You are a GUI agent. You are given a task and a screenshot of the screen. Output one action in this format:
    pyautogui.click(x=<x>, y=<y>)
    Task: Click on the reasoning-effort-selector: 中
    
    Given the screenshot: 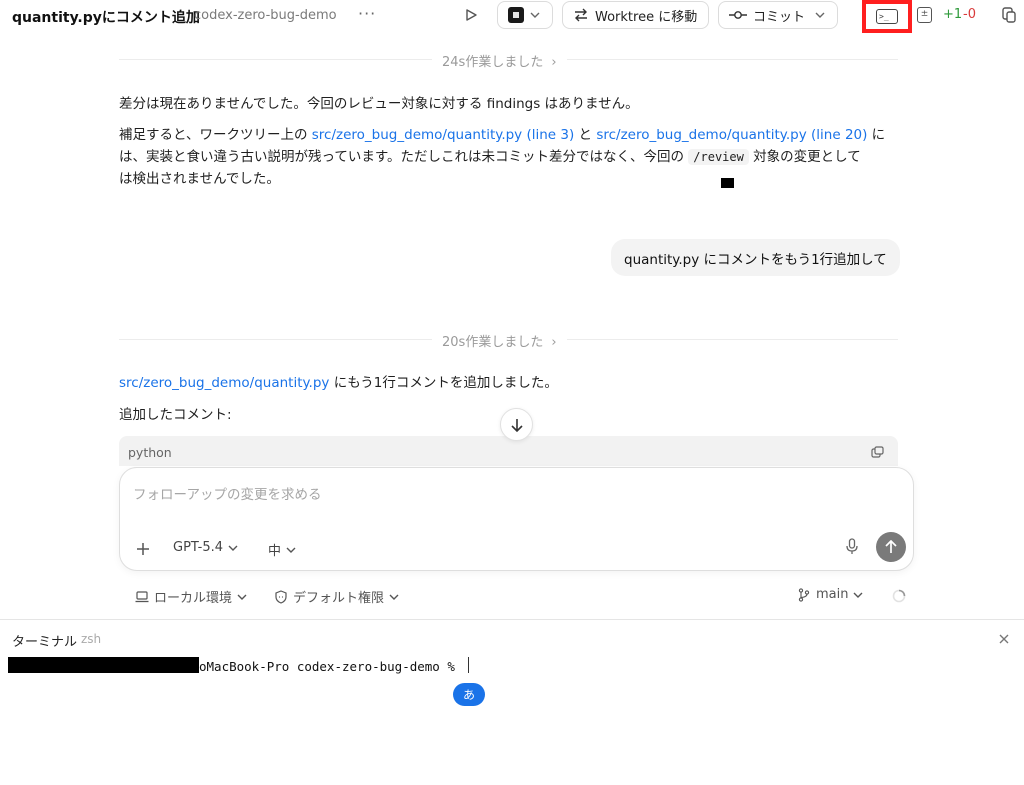 What is the action you would take?
    pyautogui.click(x=282, y=549)
    